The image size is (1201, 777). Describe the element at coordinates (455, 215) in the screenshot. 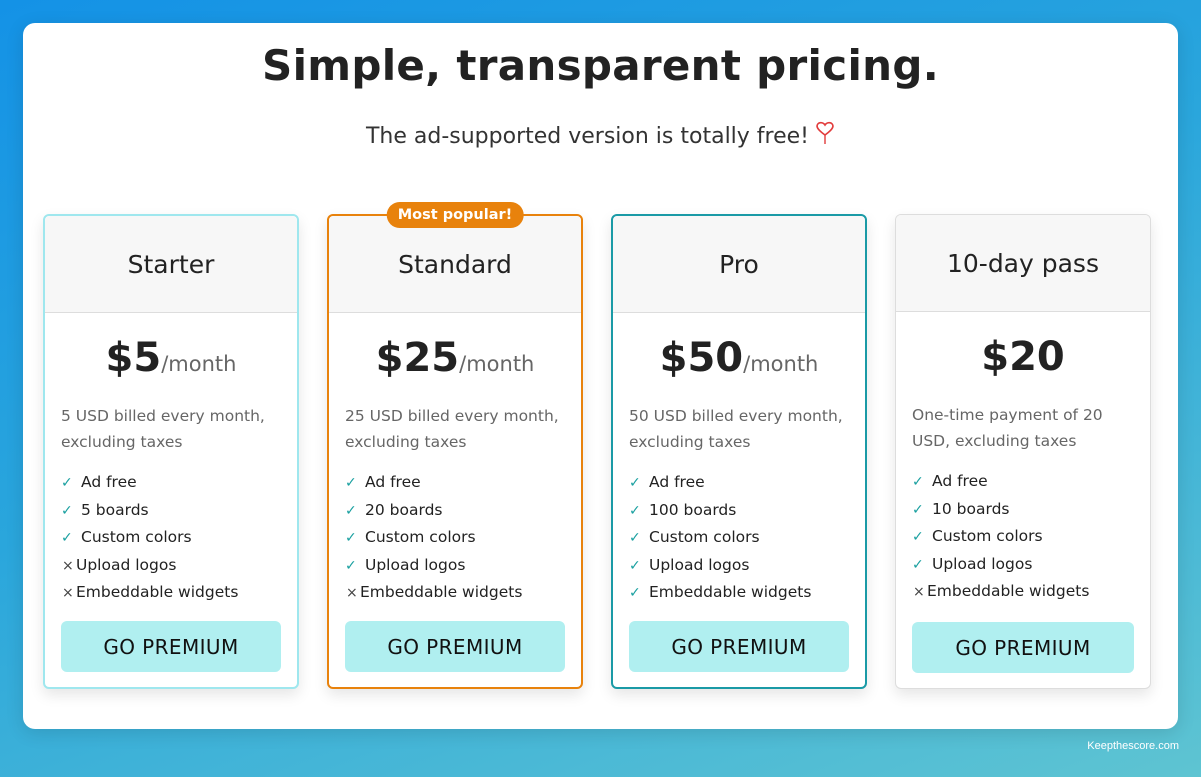

I see `most-popular-badge: Most popular!` at that location.